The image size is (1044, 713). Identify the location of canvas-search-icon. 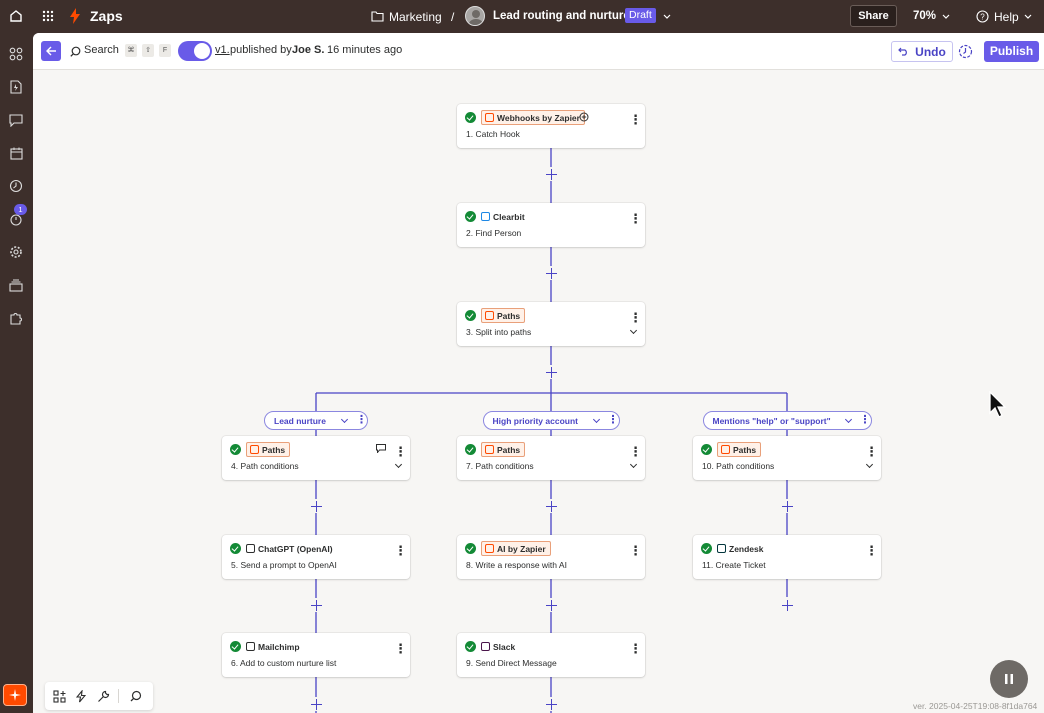
(136, 696).